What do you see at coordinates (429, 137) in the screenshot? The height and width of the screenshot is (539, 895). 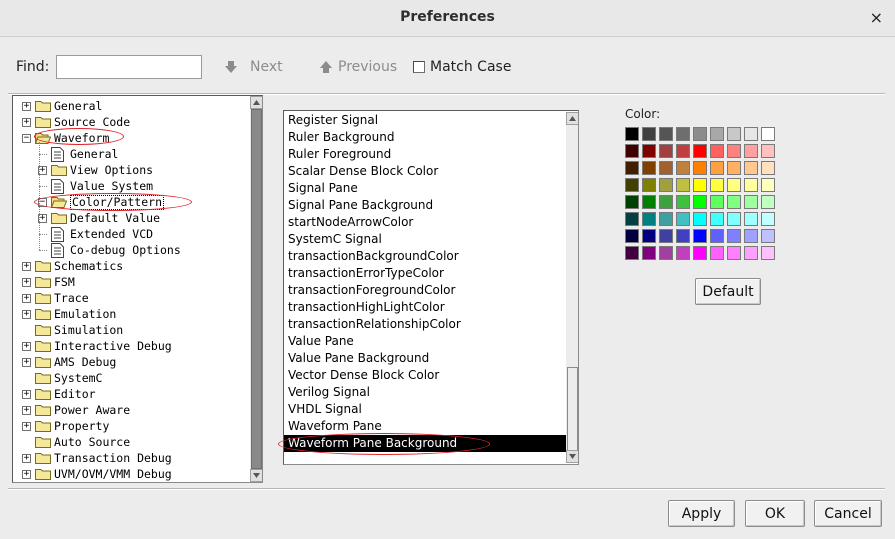 I see `color-list-item: Ruler Background` at bounding box center [429, 137].